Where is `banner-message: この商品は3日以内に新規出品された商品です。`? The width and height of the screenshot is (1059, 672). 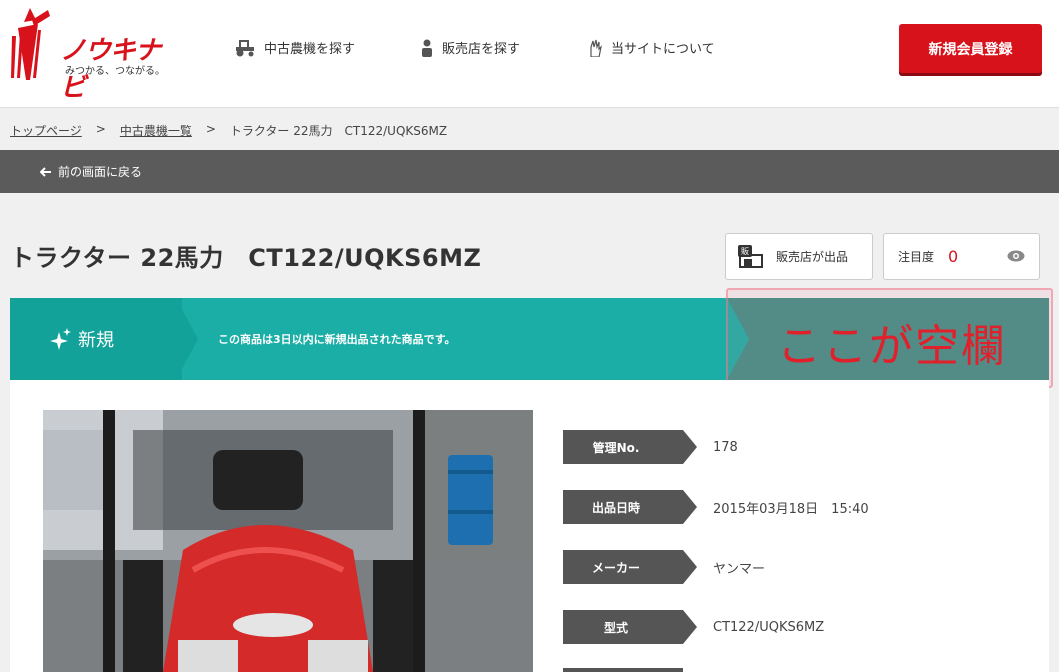
banner-message: この商品は3日以内に新規出品された商品です。 is located at coordinates (337, 339).